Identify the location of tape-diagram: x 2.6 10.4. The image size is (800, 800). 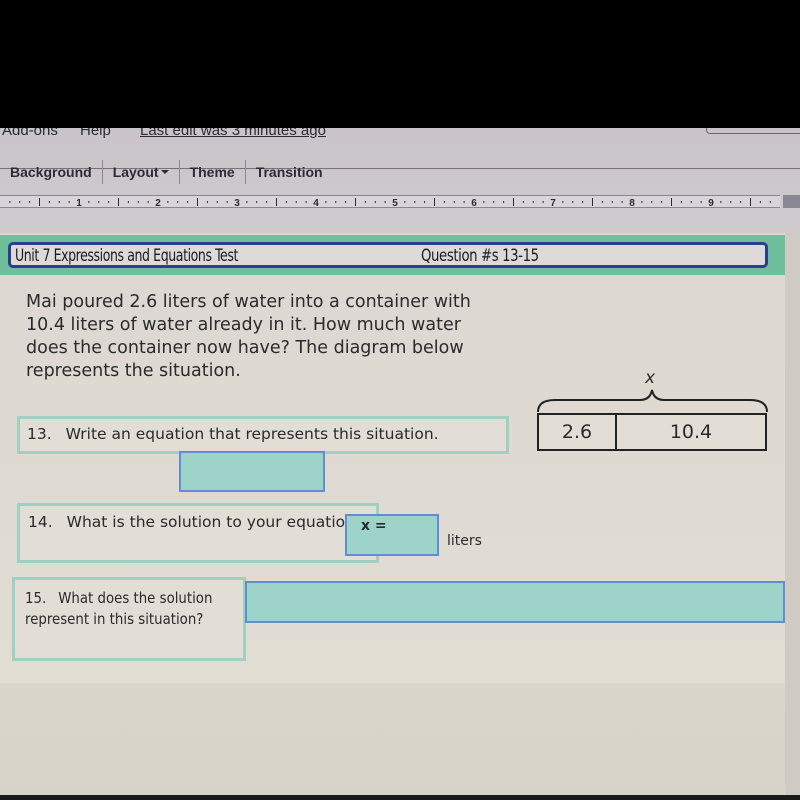
(652, 413).